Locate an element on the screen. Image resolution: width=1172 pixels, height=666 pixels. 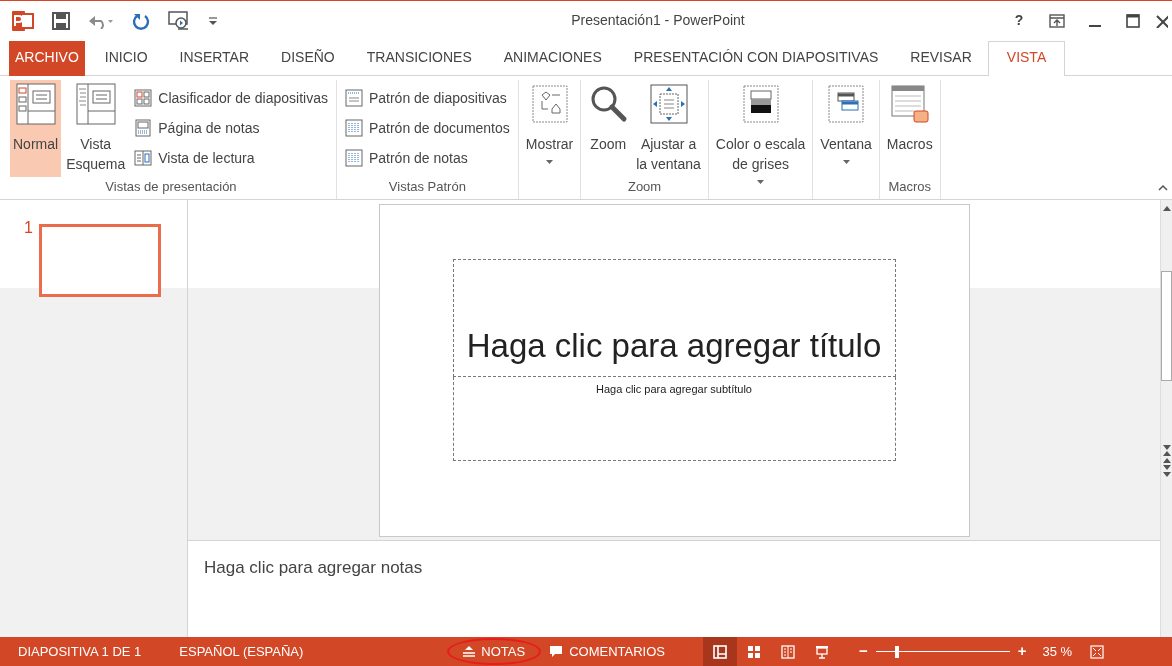
slide-counter: DIAPOSITIVA 1 DE 1 is located at coordinates (80, 651).